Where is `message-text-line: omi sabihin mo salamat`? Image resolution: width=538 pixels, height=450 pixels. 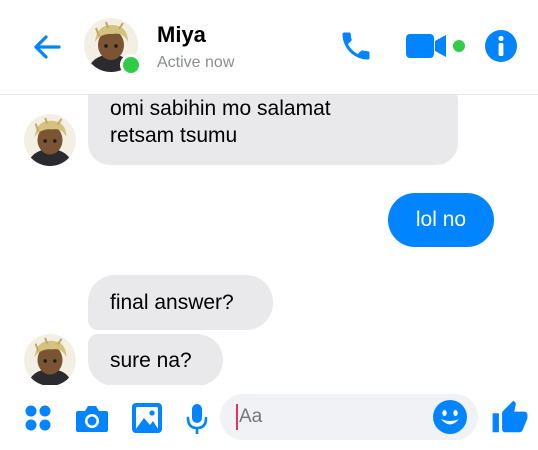
message-text-line: omi sabihin mo salamat is located at coordinates (220, 108).